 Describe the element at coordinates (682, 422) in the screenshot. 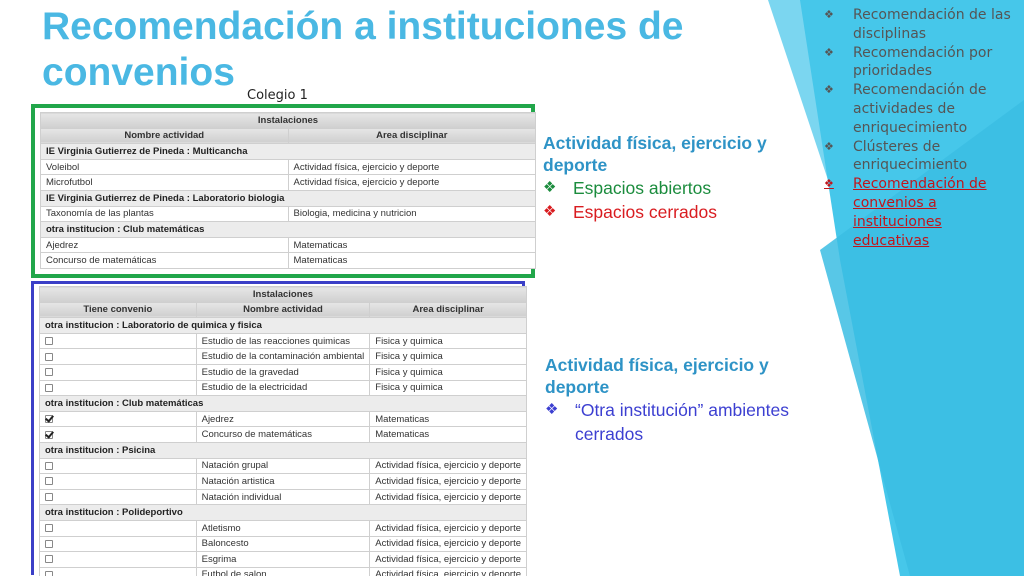

I see `note-item-text: “Otra institución” ambientes cerrados` at that location.